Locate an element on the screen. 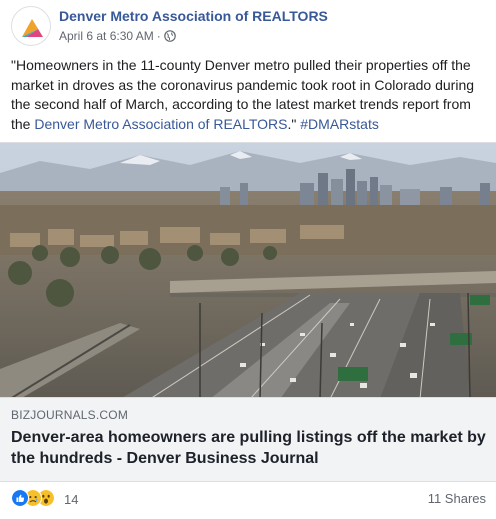  post-timestamp: April 6 at 6:30 AM is located at coordinates (106, 36).